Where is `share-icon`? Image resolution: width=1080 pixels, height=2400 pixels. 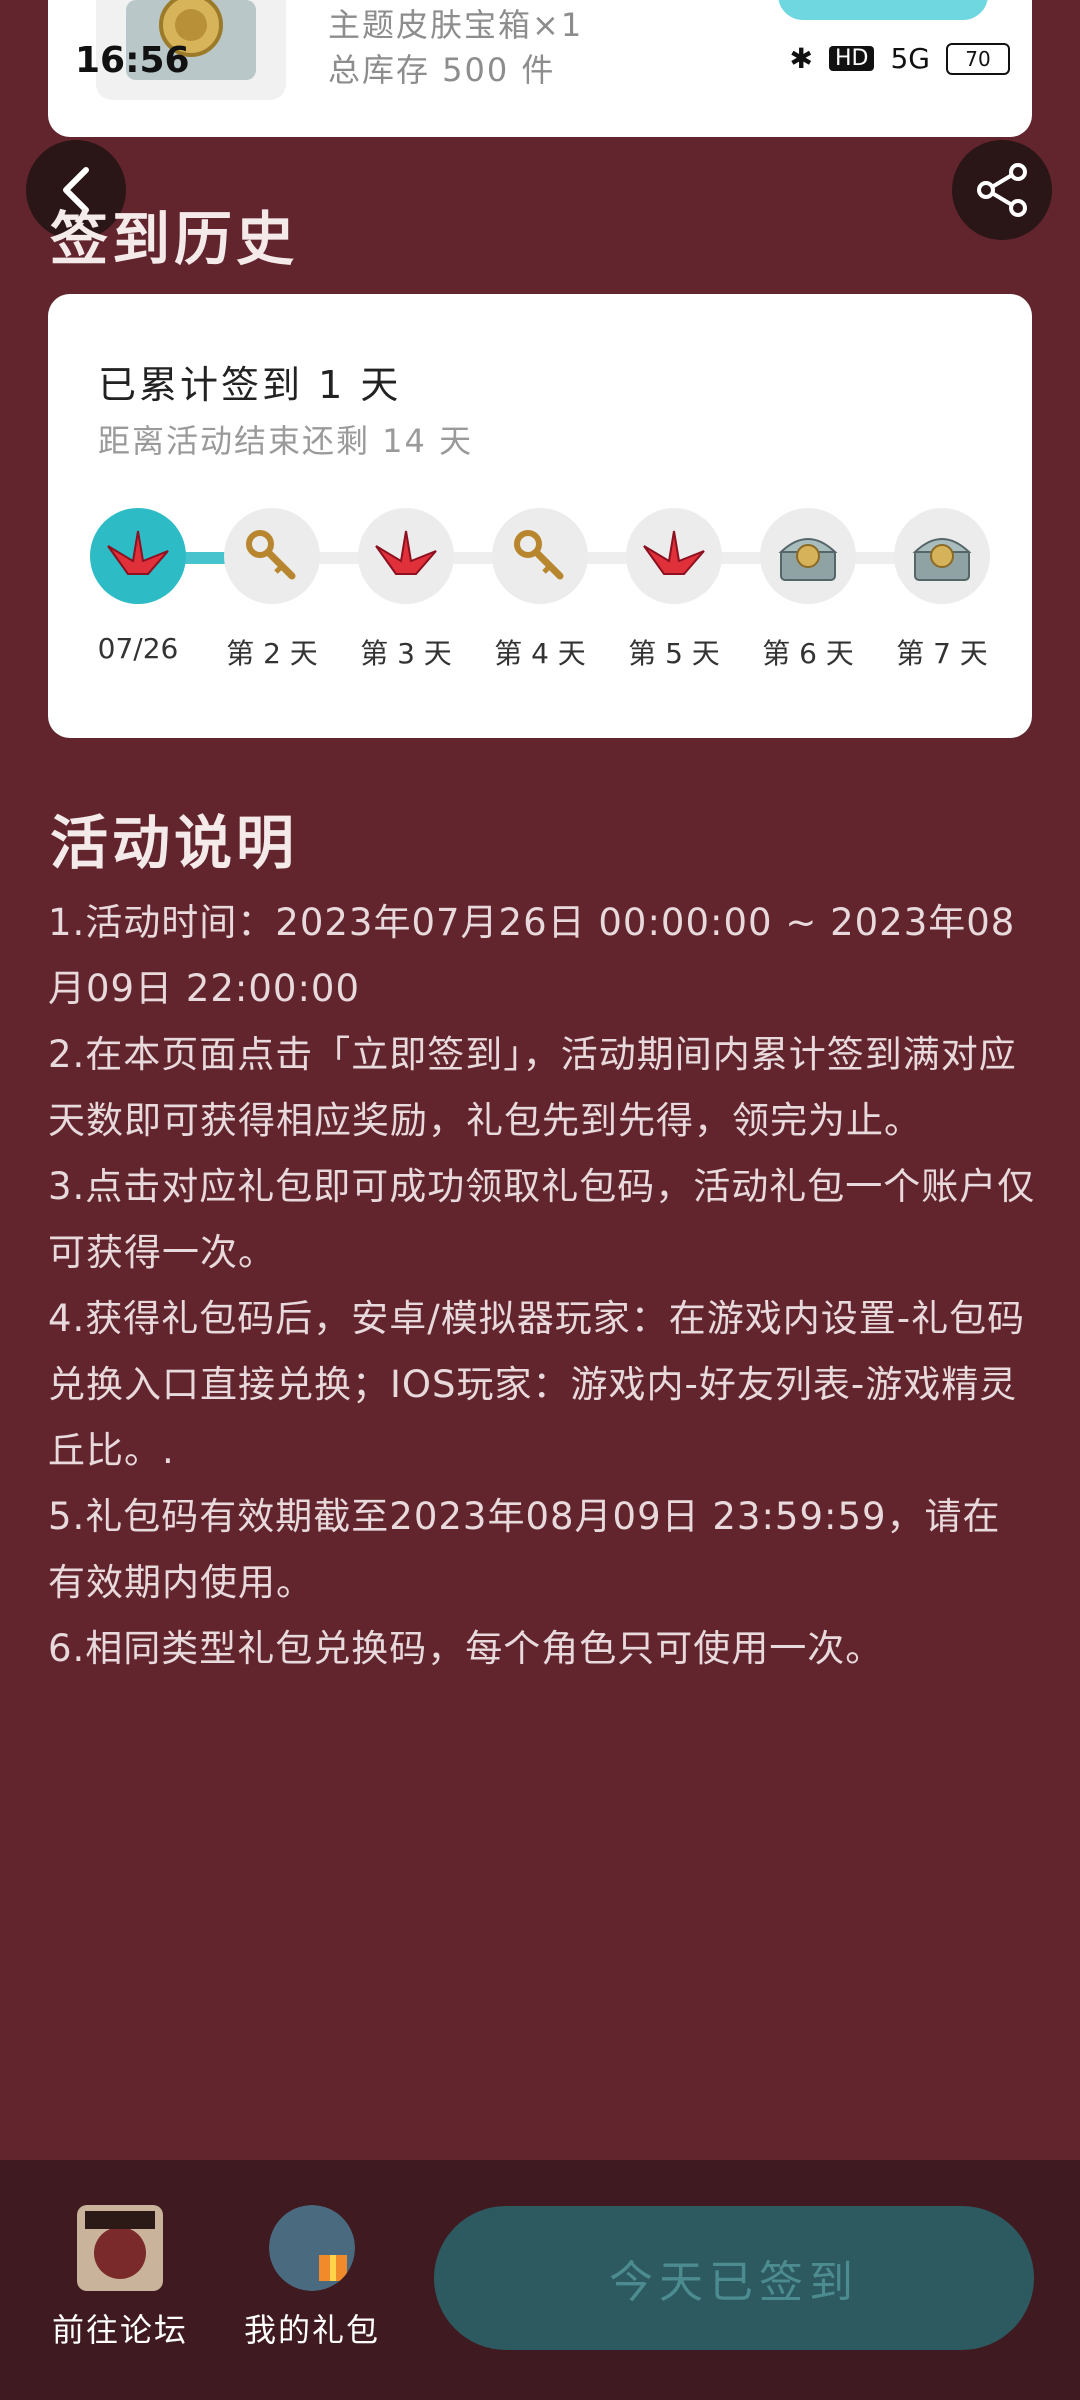
share-icon is located at coordinates (1002, 190).